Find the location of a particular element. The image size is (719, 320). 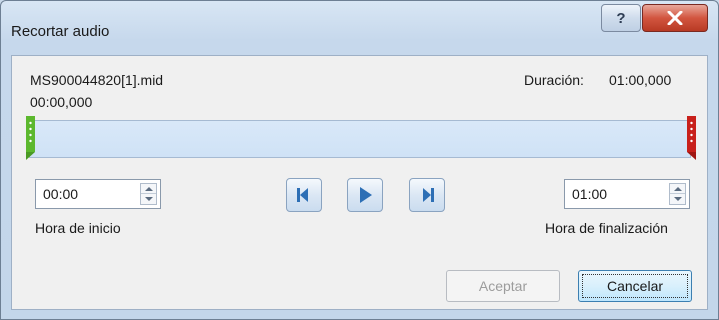

next-frame-button is located at coordinates (427, 195).